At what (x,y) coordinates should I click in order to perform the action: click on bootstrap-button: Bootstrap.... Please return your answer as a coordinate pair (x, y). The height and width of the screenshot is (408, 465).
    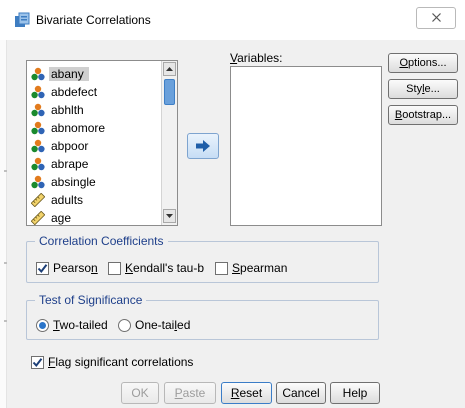
    Looking at the image, I should click on (423, 115).